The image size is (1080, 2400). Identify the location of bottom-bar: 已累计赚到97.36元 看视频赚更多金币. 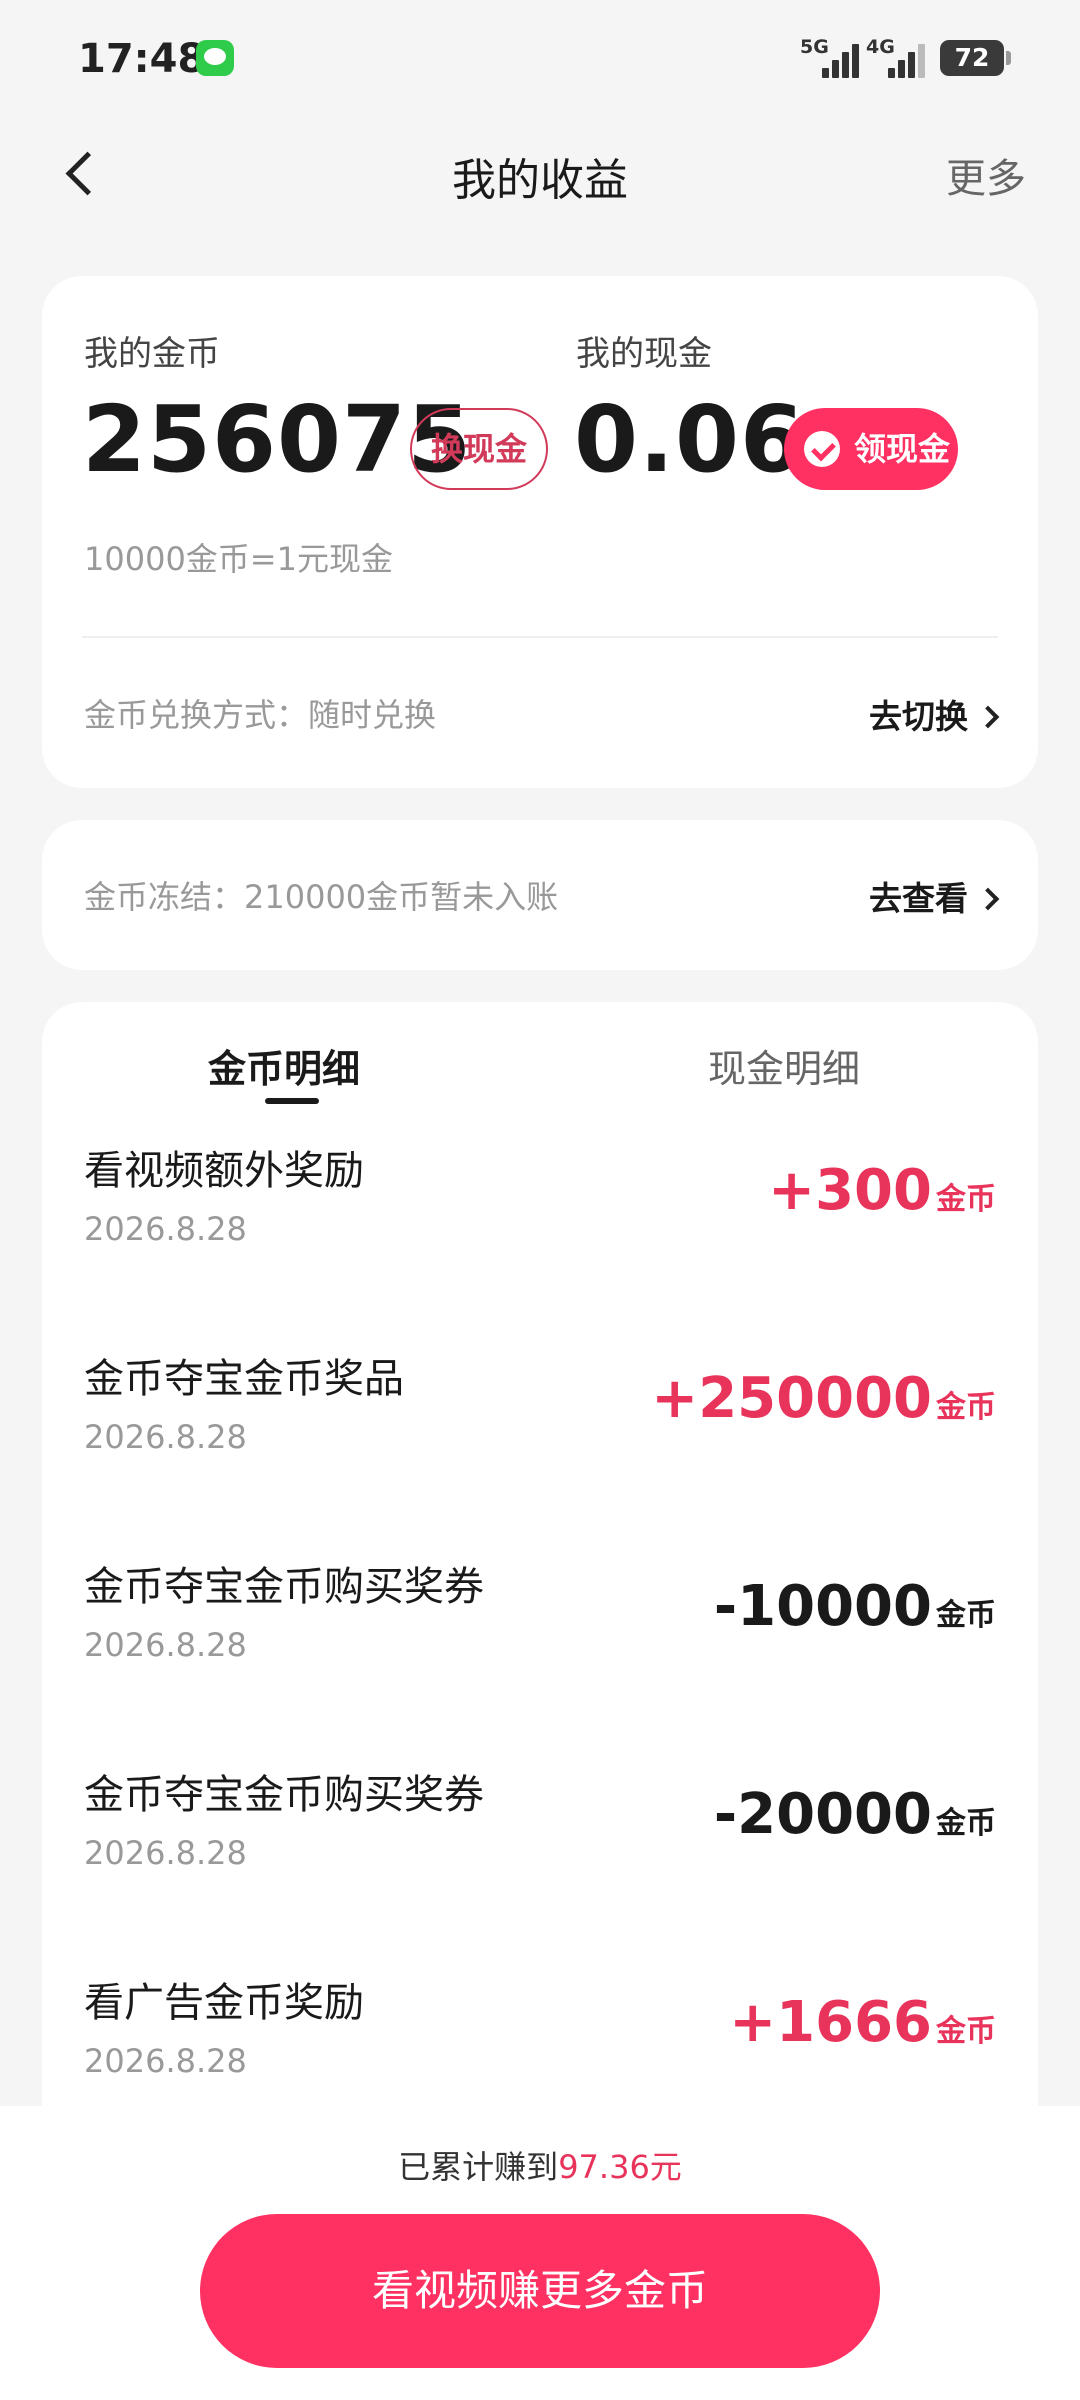
(540, 2253).